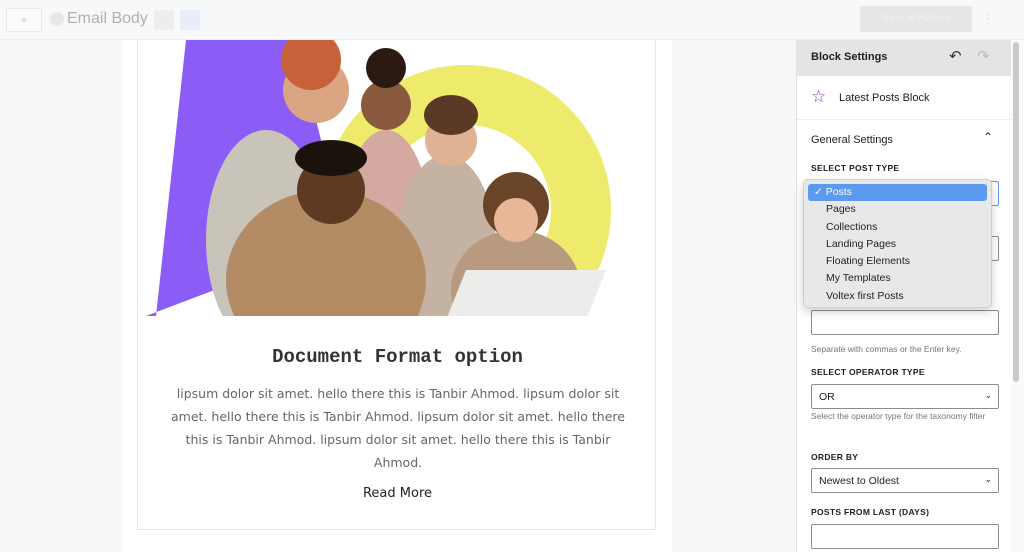 This screenshot has height=552, width=1024. Describe the element at coordinates (884, 98) in the screenshot. I see `block-name: Latest Posts Block` at that location.